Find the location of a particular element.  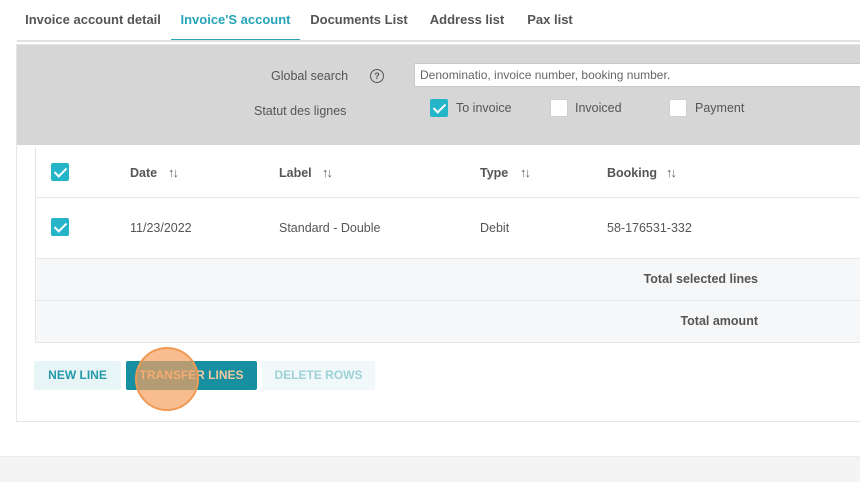

total-selected-row: Total selected lines is located at coordinates (448, 280).